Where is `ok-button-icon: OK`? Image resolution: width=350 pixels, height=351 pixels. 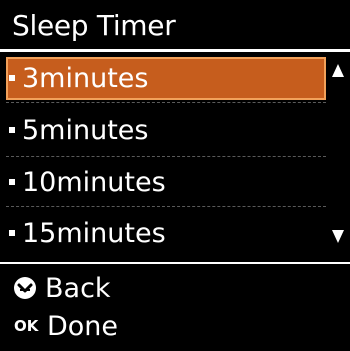
ok-button-icon: OK is located at coordinates (26, 325).